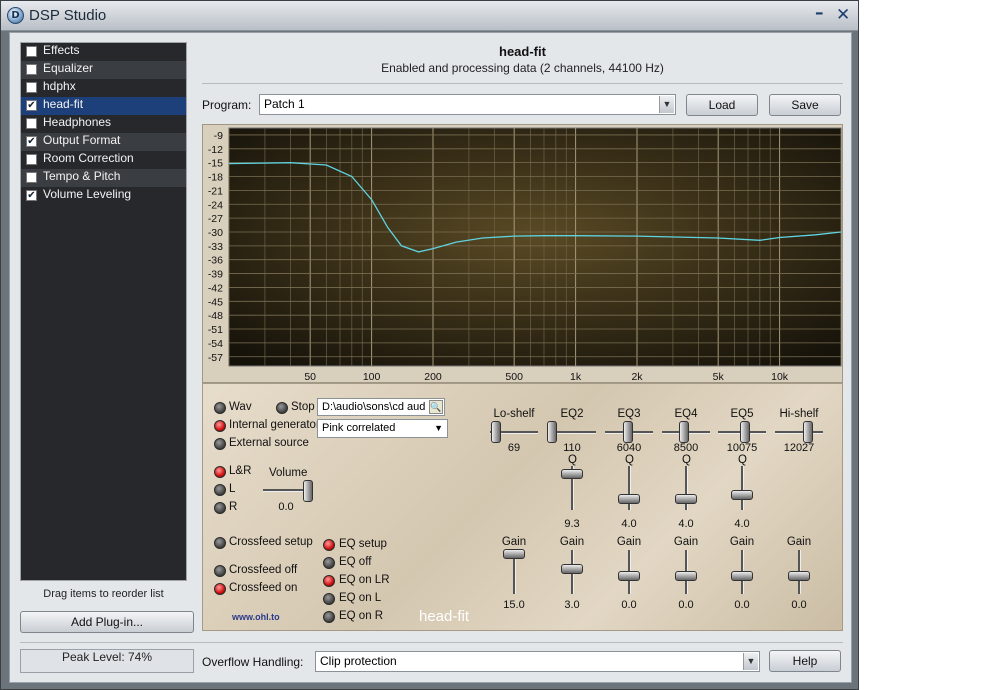 This screenshot has height=690, width=1008. Describe the element at coordinates (215, 275) in the screenshot. I see `y-tick-label: -39` at that location.